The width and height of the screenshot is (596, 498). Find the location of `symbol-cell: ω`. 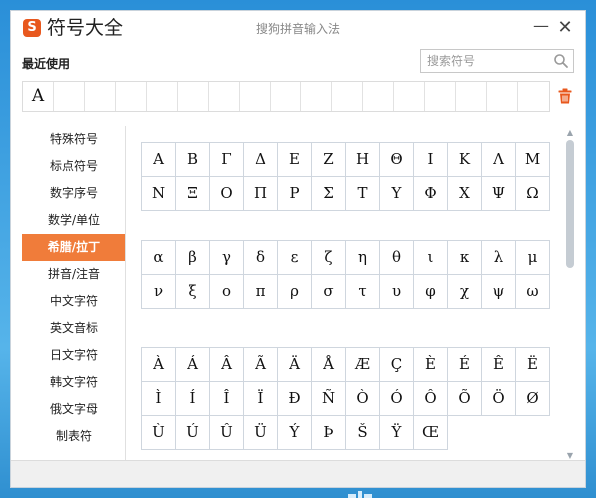

symbol-cell: ω is located at coordinates (533, 292).